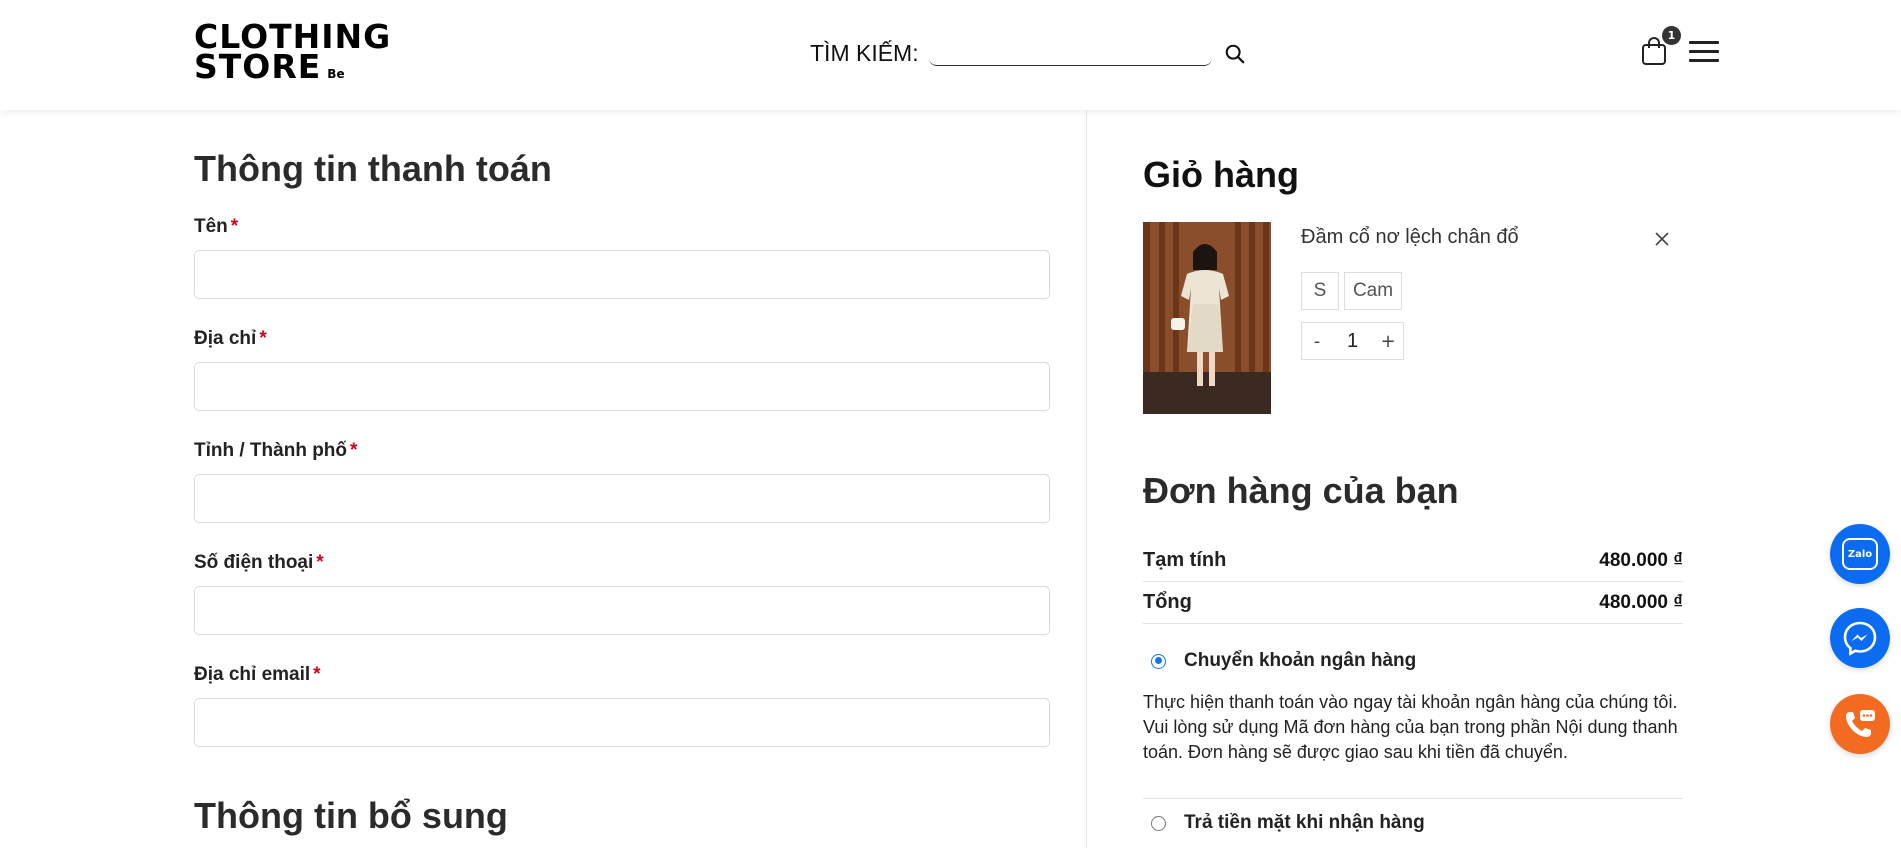  Describe the element at coordinates (622, 610) in the screenshot. I see `phone-input` at that location.